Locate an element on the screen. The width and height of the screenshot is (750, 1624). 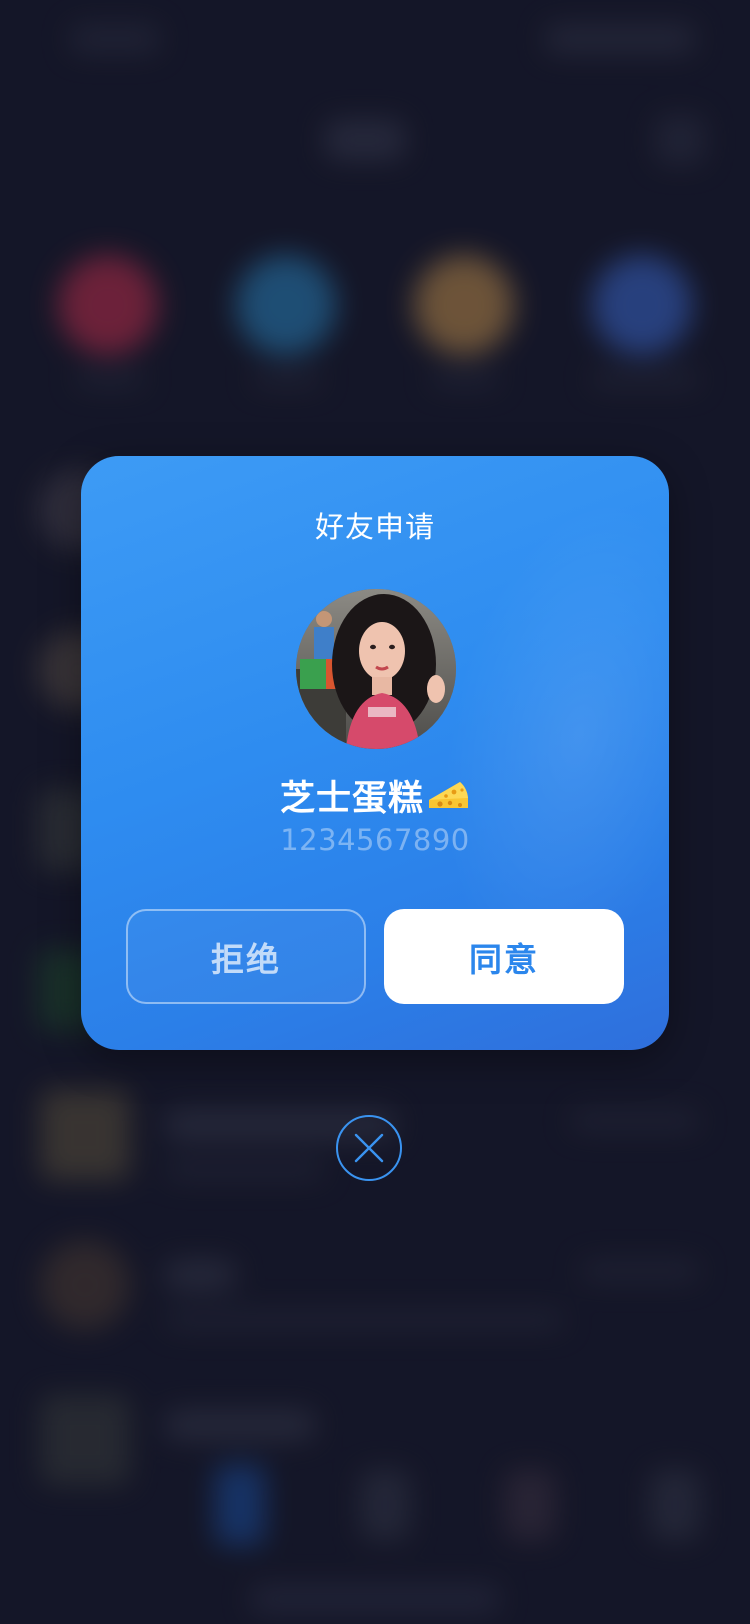
accept-button: 同意 is located at coordinates (504, 956).